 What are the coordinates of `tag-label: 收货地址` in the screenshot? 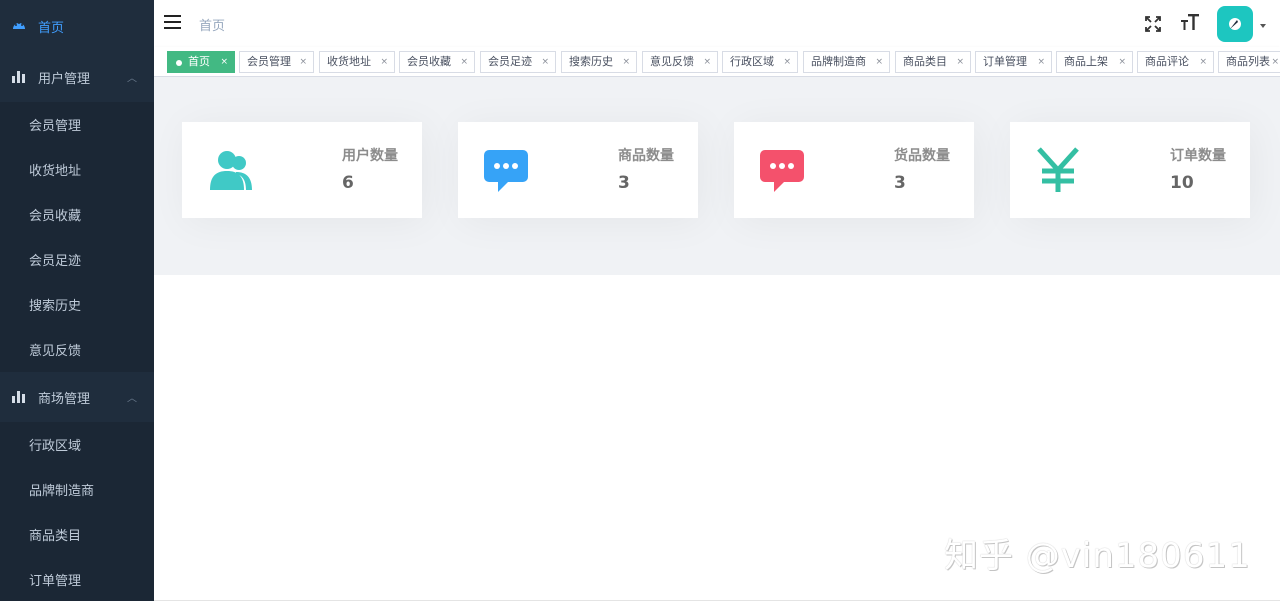 It's located at (349, 61).